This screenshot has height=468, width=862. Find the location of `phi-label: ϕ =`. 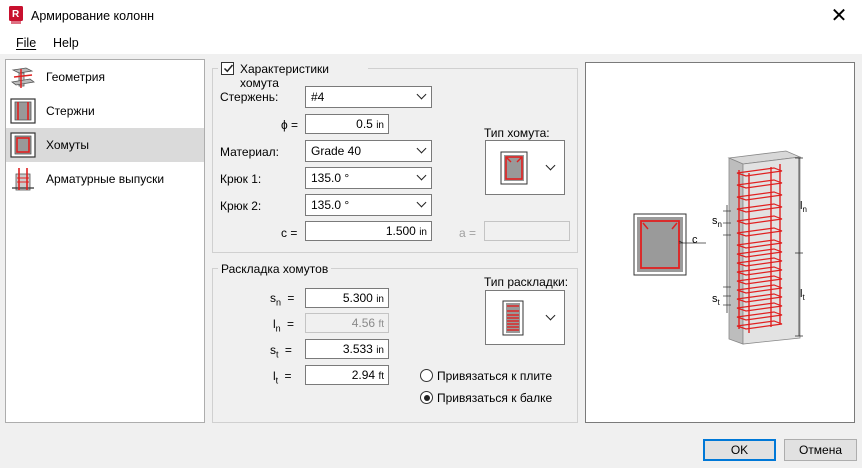

phi-label: ϕ = is located at coordinates (290, 125).